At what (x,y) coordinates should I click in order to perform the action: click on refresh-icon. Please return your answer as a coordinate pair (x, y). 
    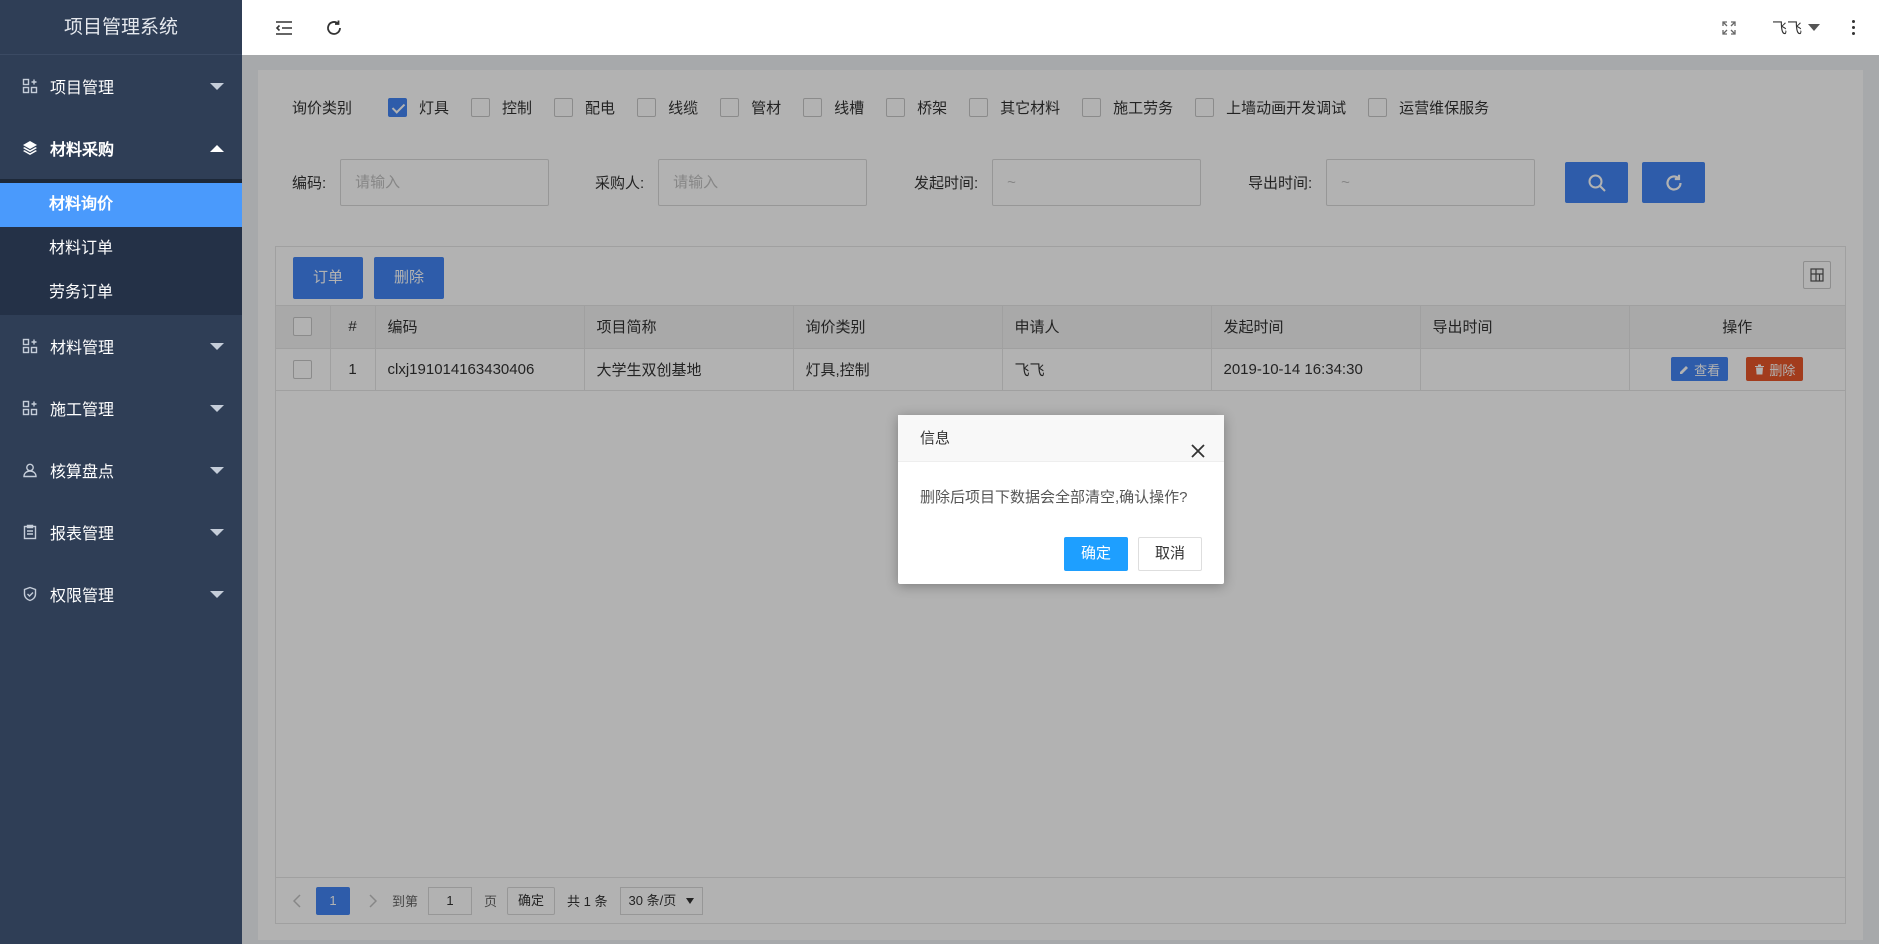
    Looking at the image, I should click on (334, 28).